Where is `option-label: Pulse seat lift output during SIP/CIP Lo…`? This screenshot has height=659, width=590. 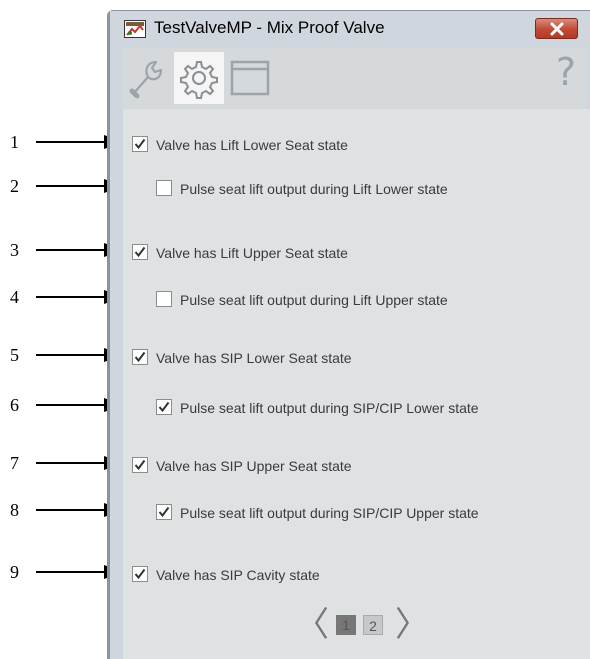
option-label: Pulse seat lift output during SIP/CIP Lo… is located at coordinates (329, 408).